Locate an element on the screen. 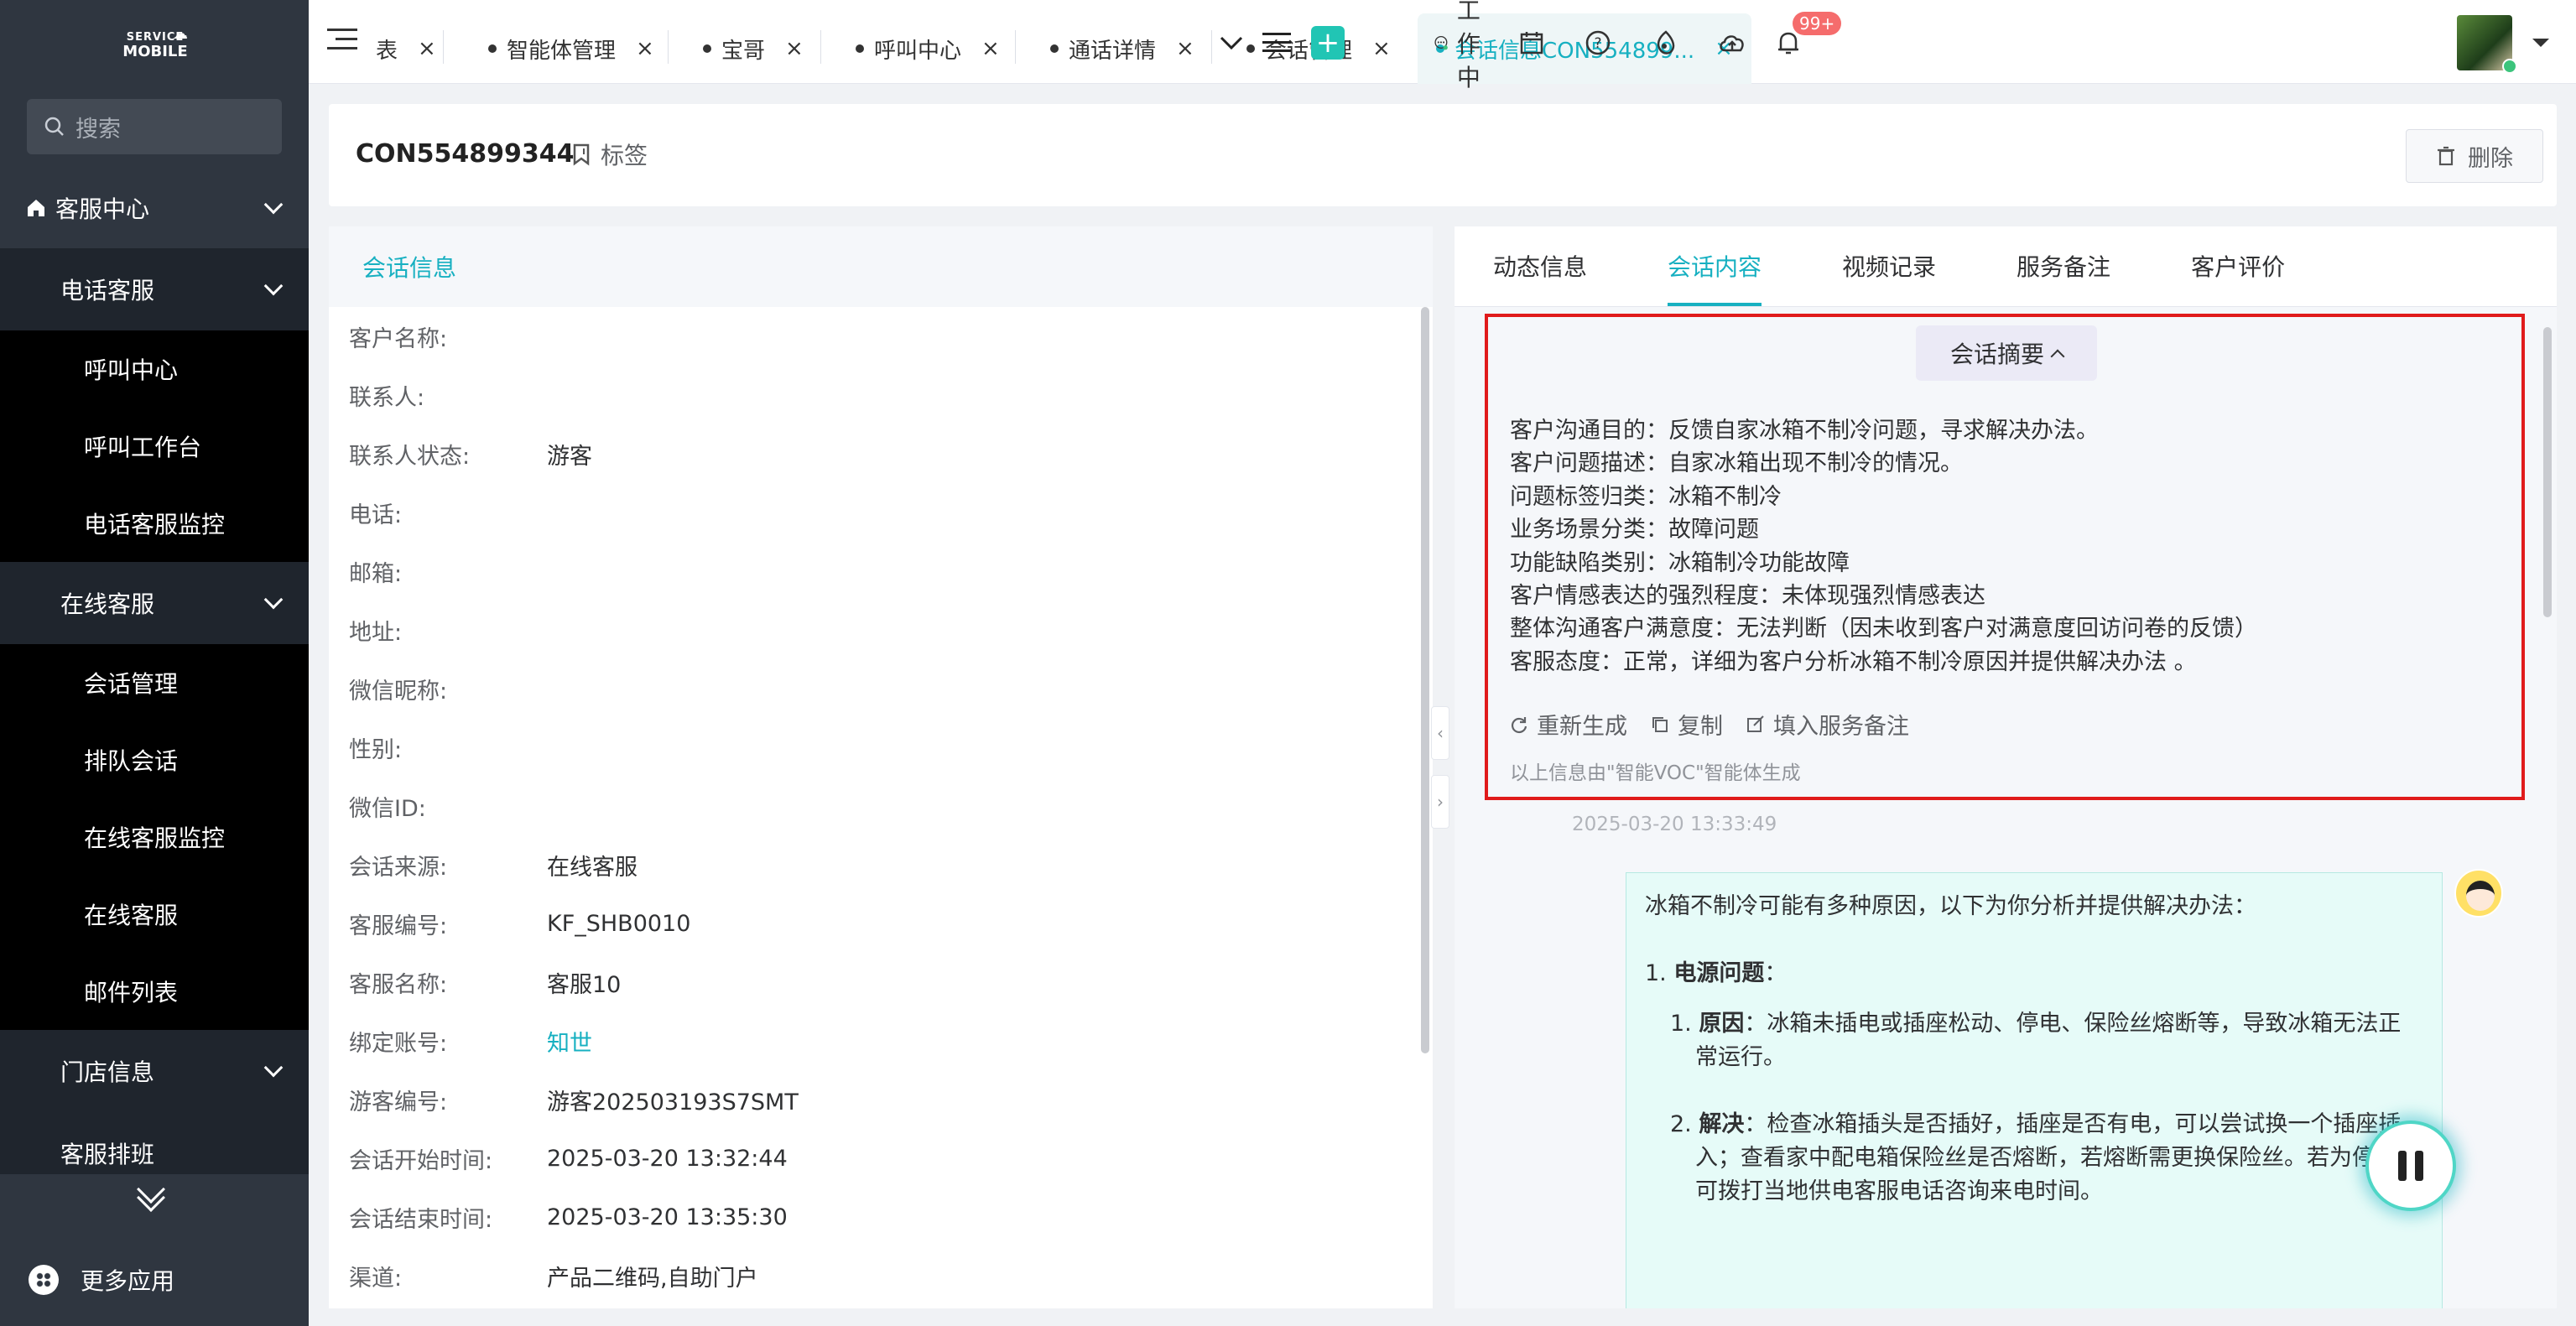  bound-account-link: 知世 is located at coordinates (569, 1041).